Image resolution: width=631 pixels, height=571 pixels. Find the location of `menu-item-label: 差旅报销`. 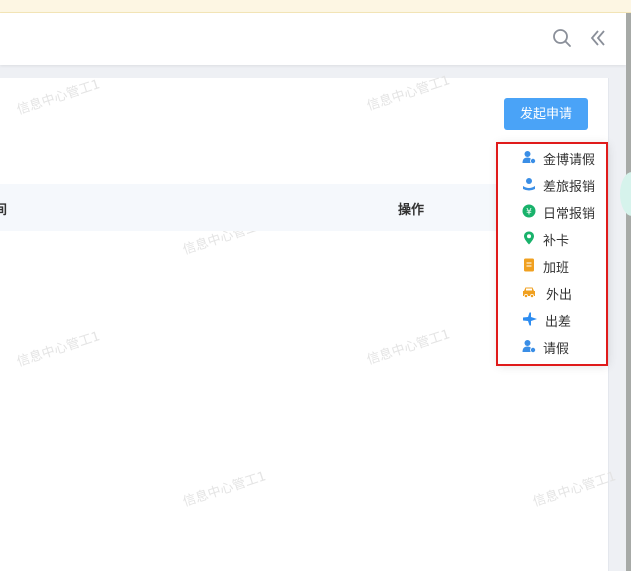

menu-item-label: 差旅报销 is located at coordinates (569, 187).